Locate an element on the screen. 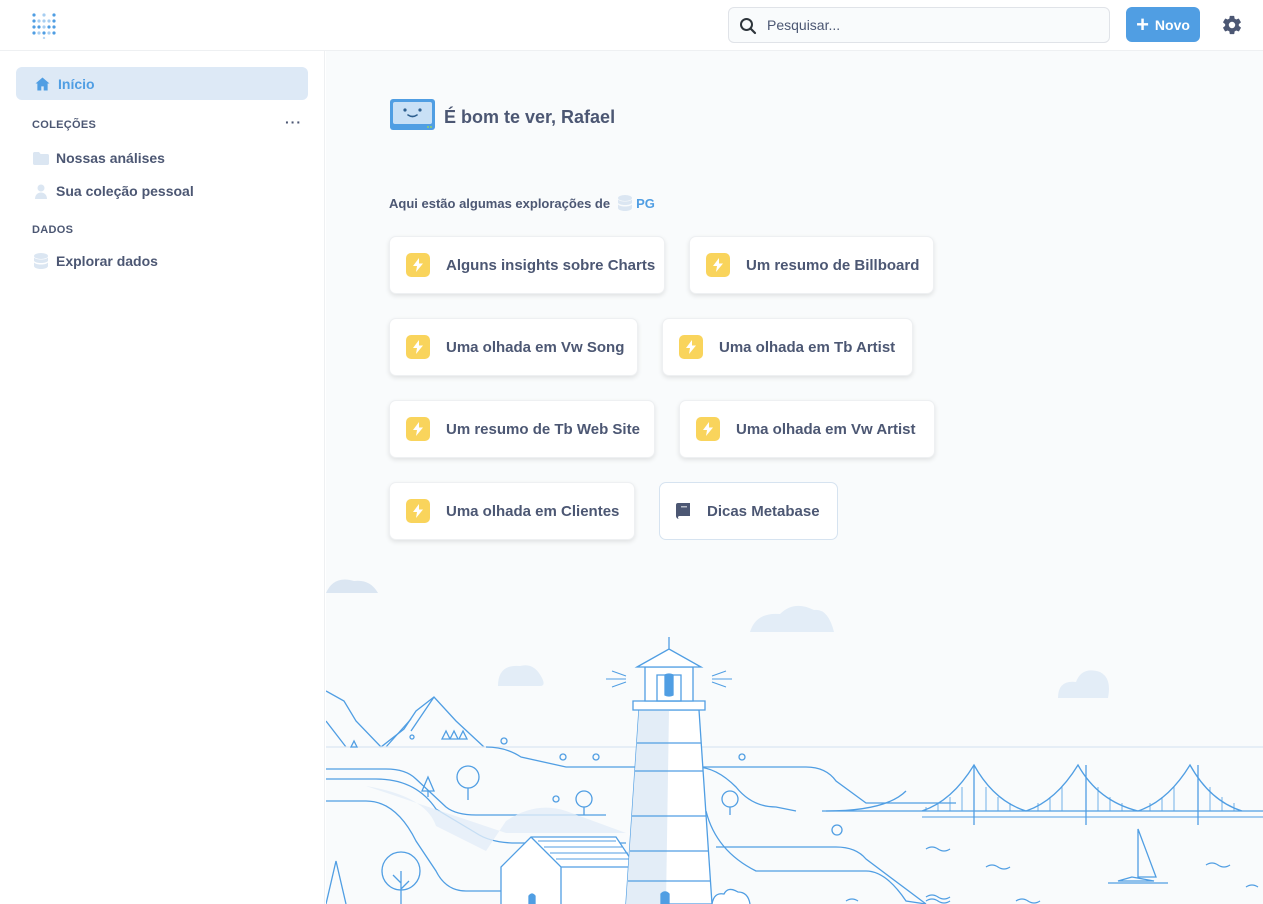 This screenshot has width=1263, height=904. search-bar is located at coordinates (919, 25).